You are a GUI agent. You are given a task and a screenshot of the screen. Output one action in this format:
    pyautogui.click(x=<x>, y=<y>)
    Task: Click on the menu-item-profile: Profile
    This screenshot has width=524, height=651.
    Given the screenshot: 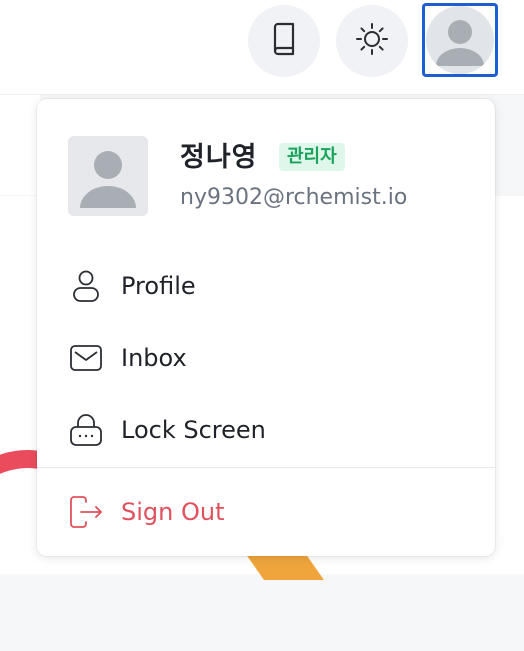 What is the action you would take?
    pyautogui.click(x=266, y=286)
    